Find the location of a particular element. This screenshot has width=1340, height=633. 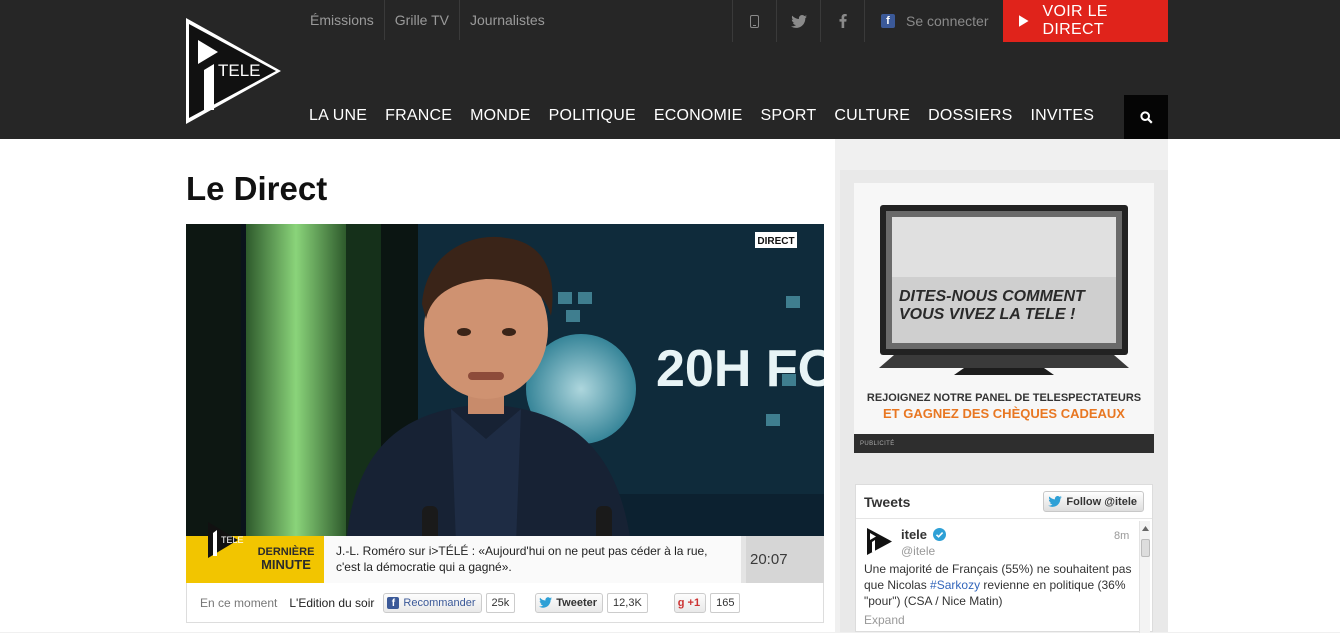

facebook-icon: f is located at coordinates (393, 602).